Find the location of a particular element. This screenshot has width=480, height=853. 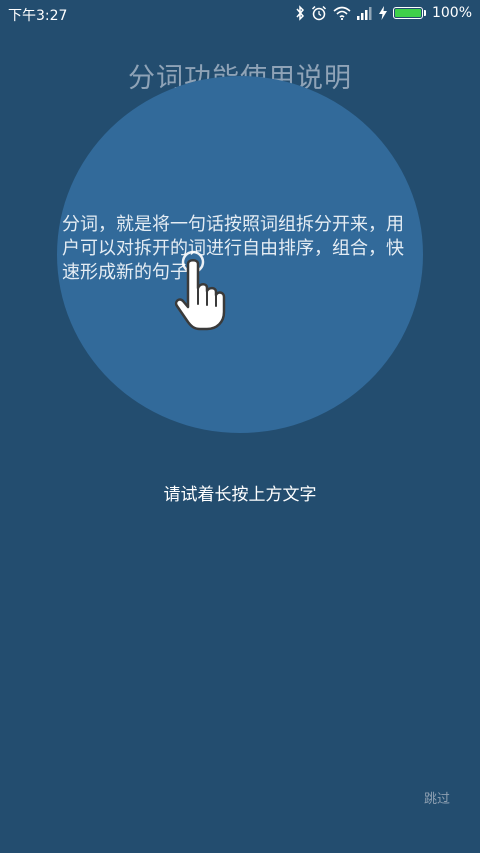

battery-percent: 100% is located at coordinates (451, 13).